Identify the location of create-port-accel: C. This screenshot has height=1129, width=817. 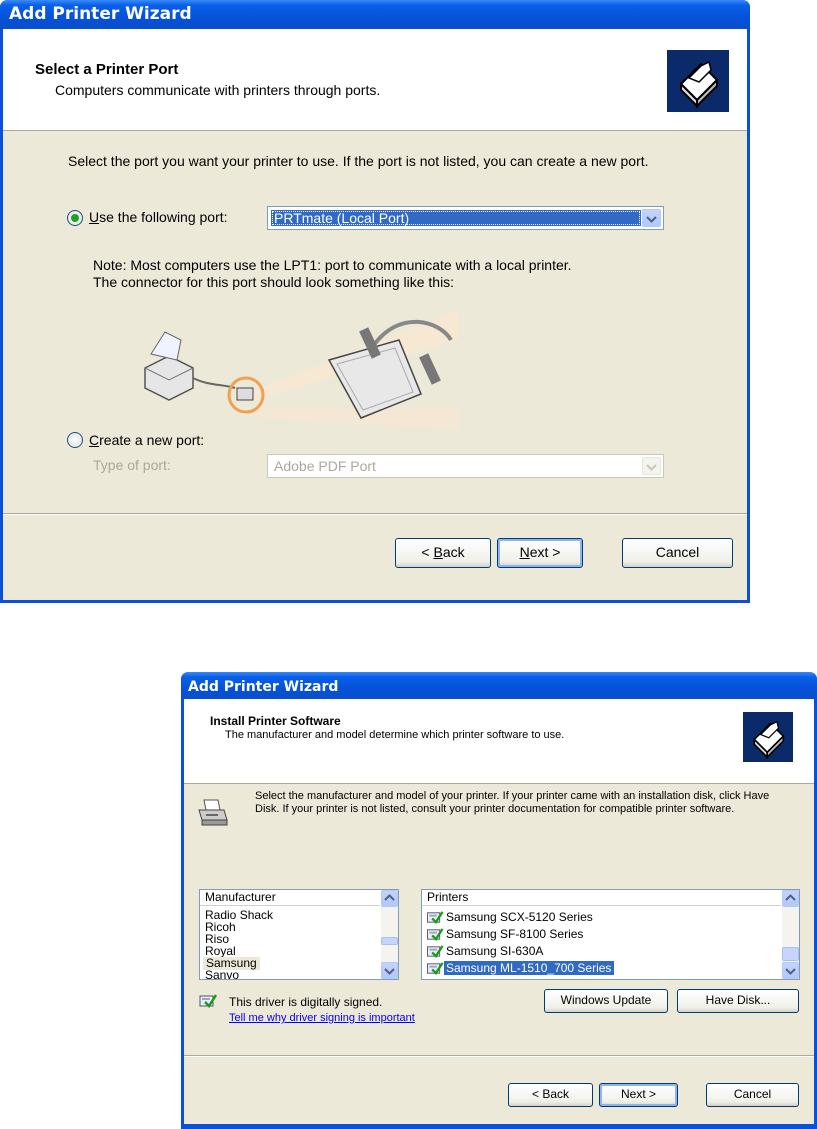
(94, 440).